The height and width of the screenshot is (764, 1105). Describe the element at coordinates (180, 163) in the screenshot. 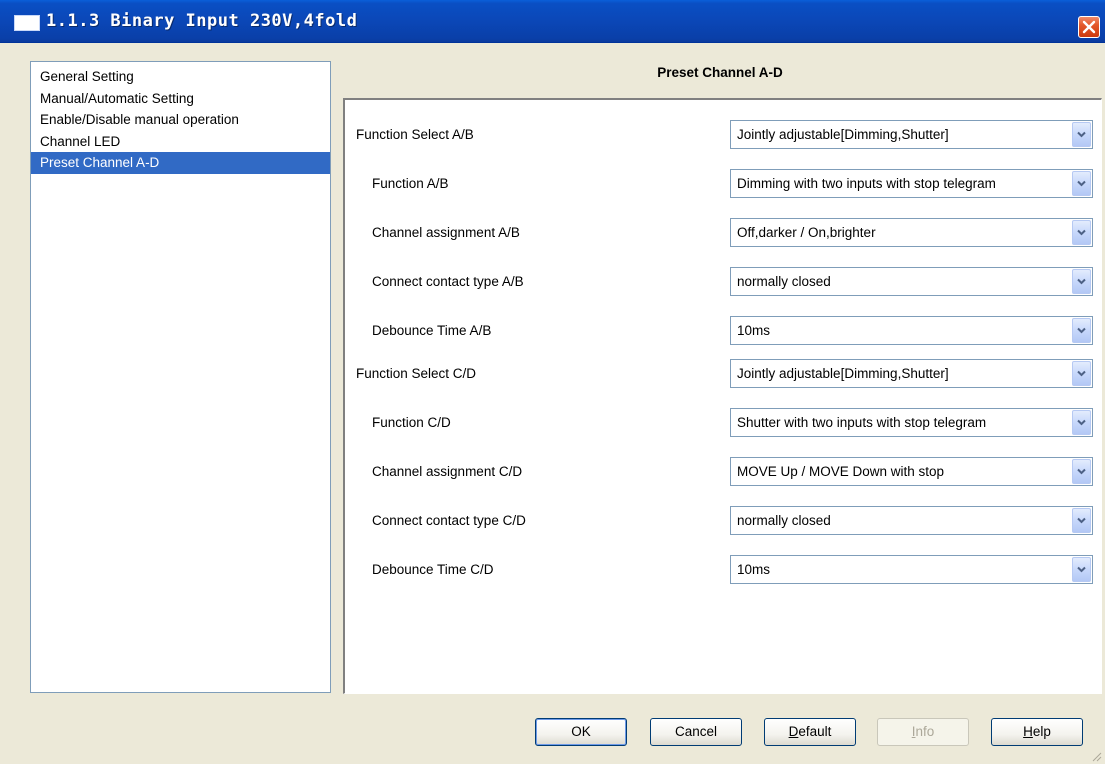

I see `nav-item: Preset Channel A-D` at that location.